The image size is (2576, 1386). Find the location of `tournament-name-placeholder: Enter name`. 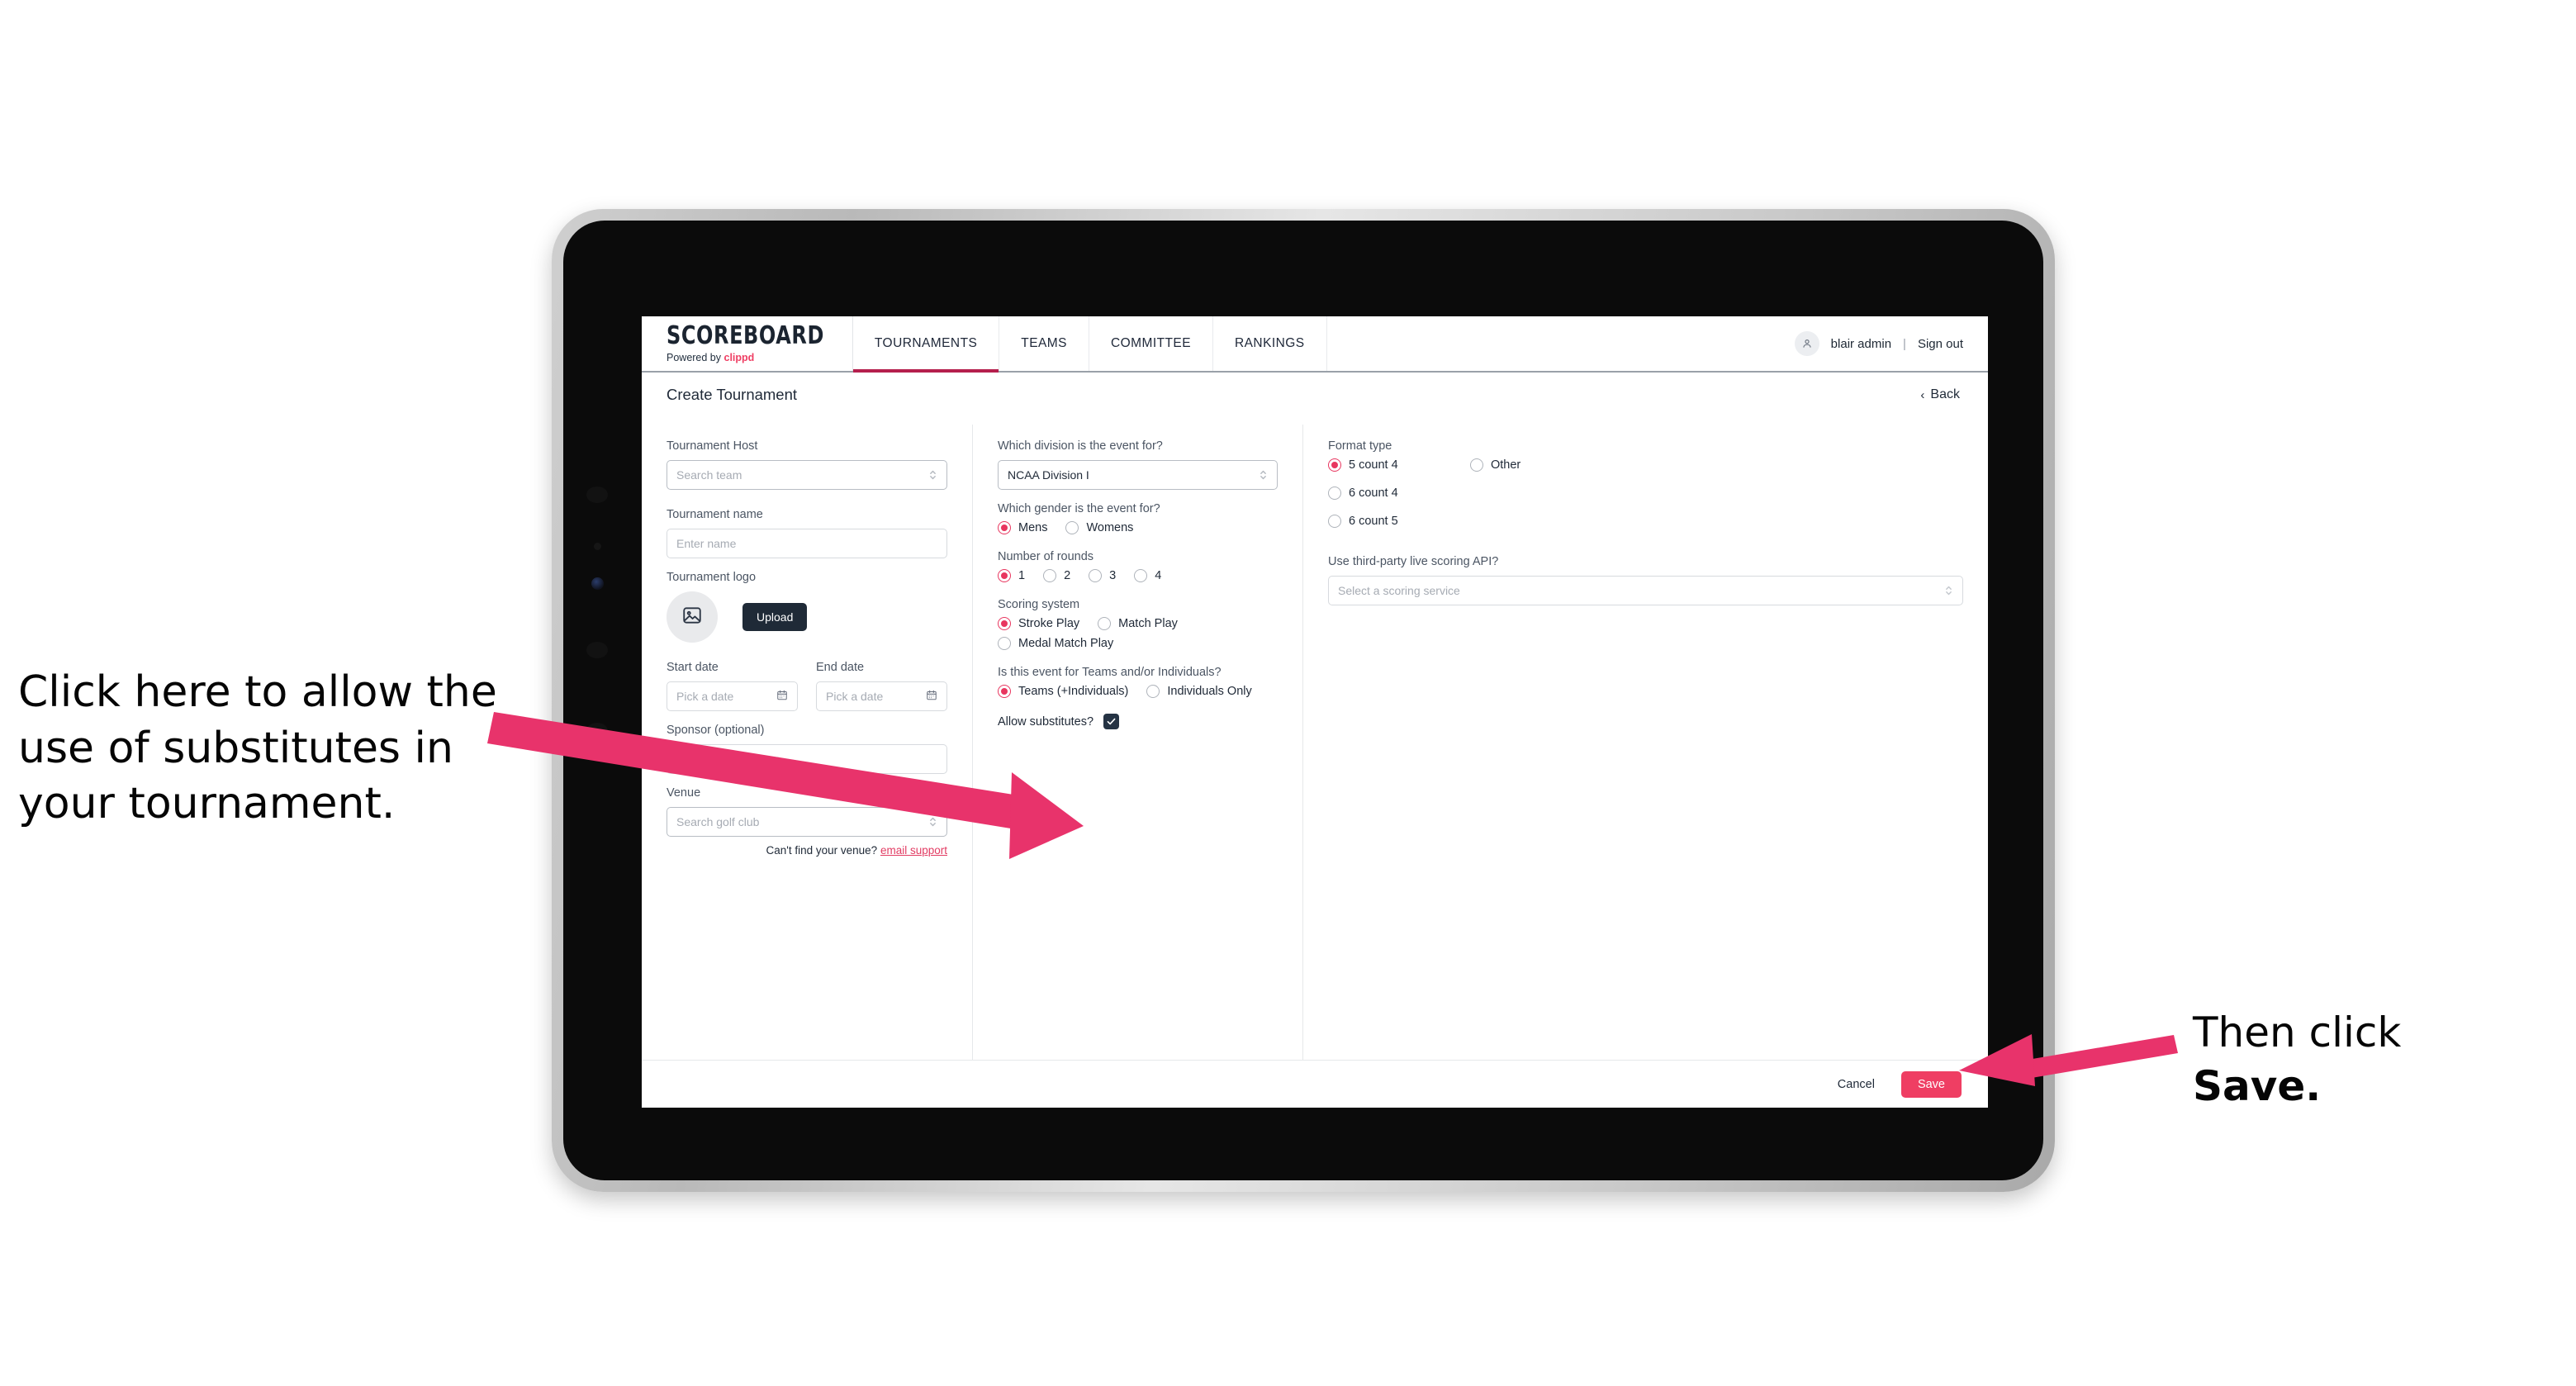

tournament-name-placeholder: Enter name is located at coordinates (706, 543).